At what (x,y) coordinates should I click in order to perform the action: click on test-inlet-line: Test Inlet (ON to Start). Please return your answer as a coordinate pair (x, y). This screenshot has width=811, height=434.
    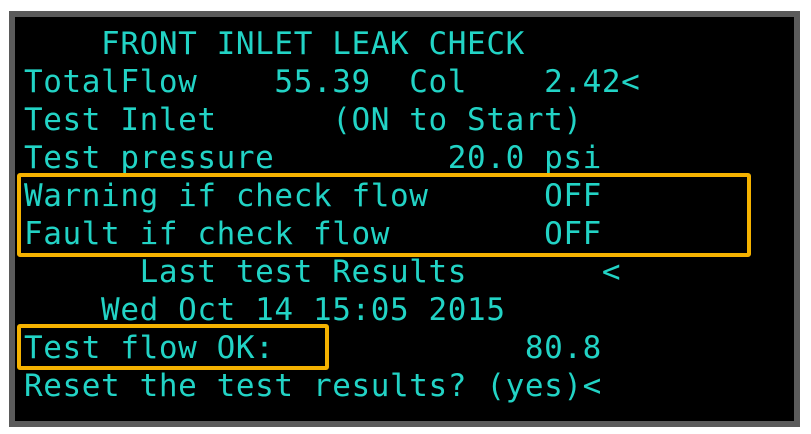
    Looking at the image, I should click on (303, 120).